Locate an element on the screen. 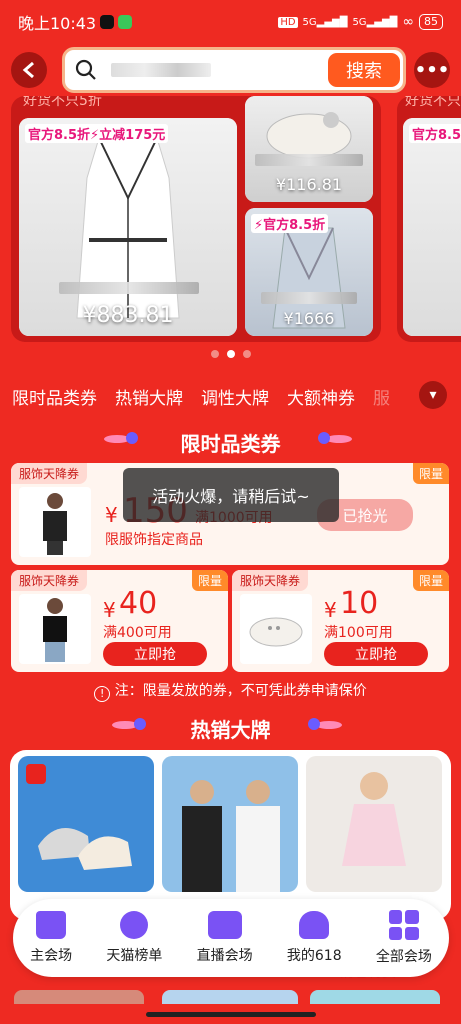 The width and height of the screenshot is (461, 1024). product-image is located at coordinates (432, 227).